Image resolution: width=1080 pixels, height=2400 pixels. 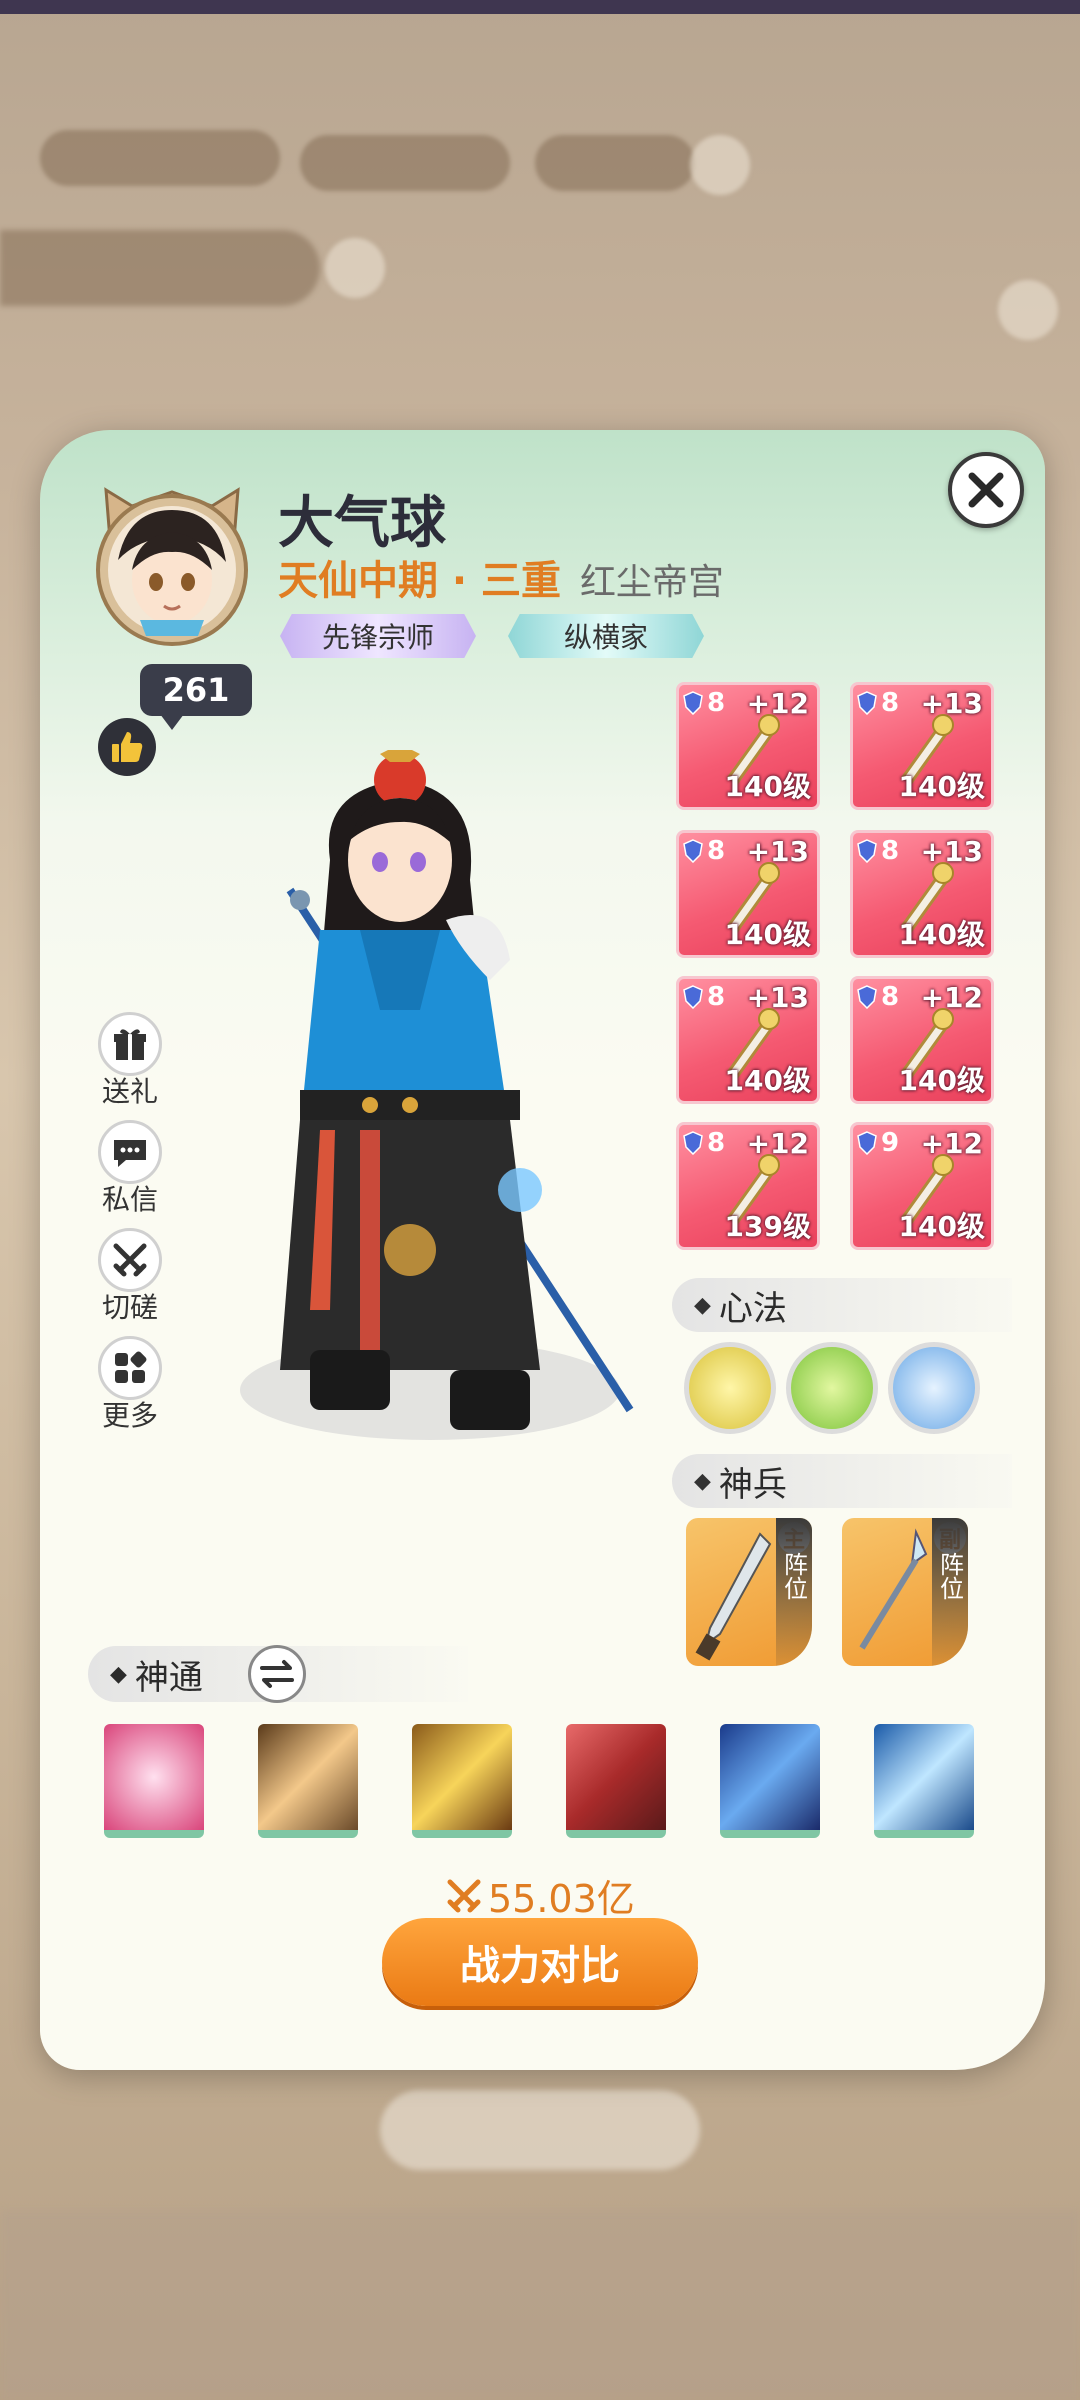 I want to click on bg-settings-icon, so click(x=1028, y=310).